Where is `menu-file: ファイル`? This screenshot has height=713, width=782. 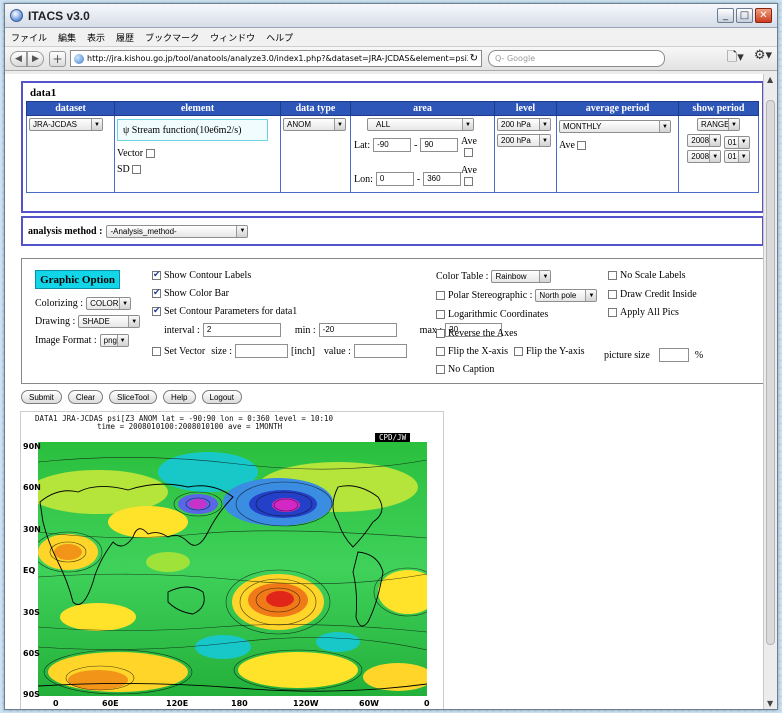
menu-file: ファイル is located at coordinates (29, 37).